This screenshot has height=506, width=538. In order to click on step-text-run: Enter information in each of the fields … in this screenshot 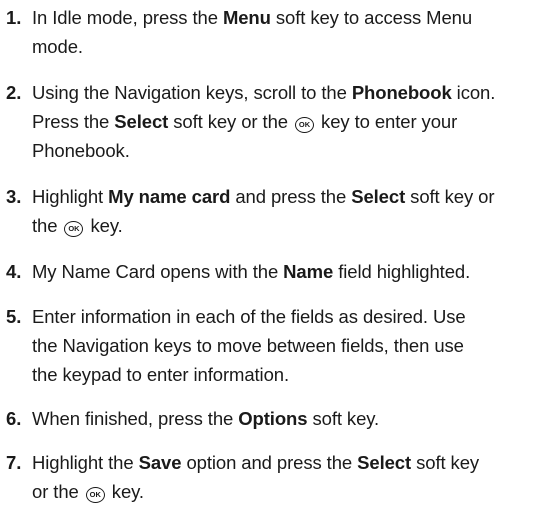, I will do `click(249, 316)`.